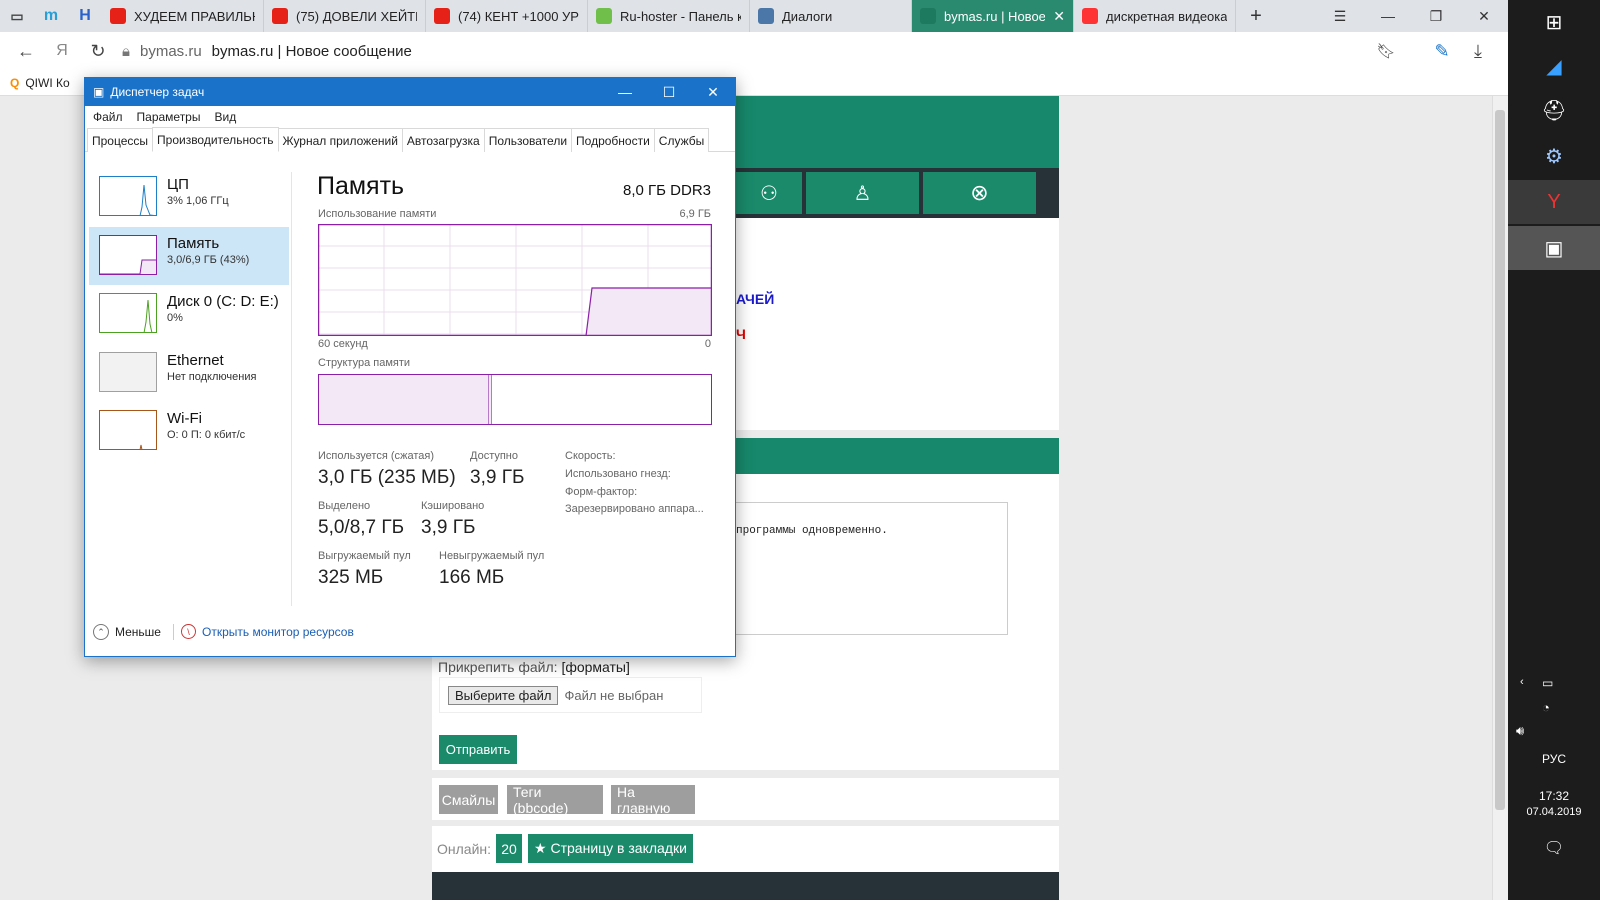 This screenshot has width=1600, height=900. Describe the element at coordinates (404, 399) in the screenshot. I see `structure-in-use` at that location.